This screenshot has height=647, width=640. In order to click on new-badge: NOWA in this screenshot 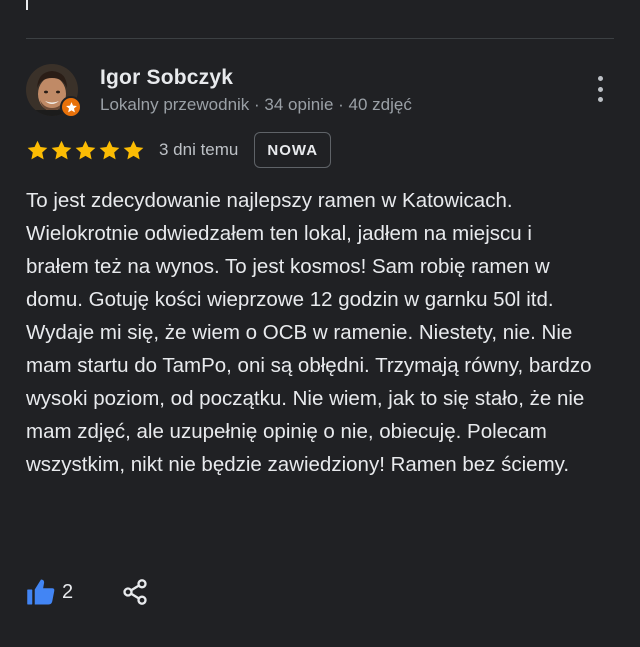, I will do `click(293, 150)`.